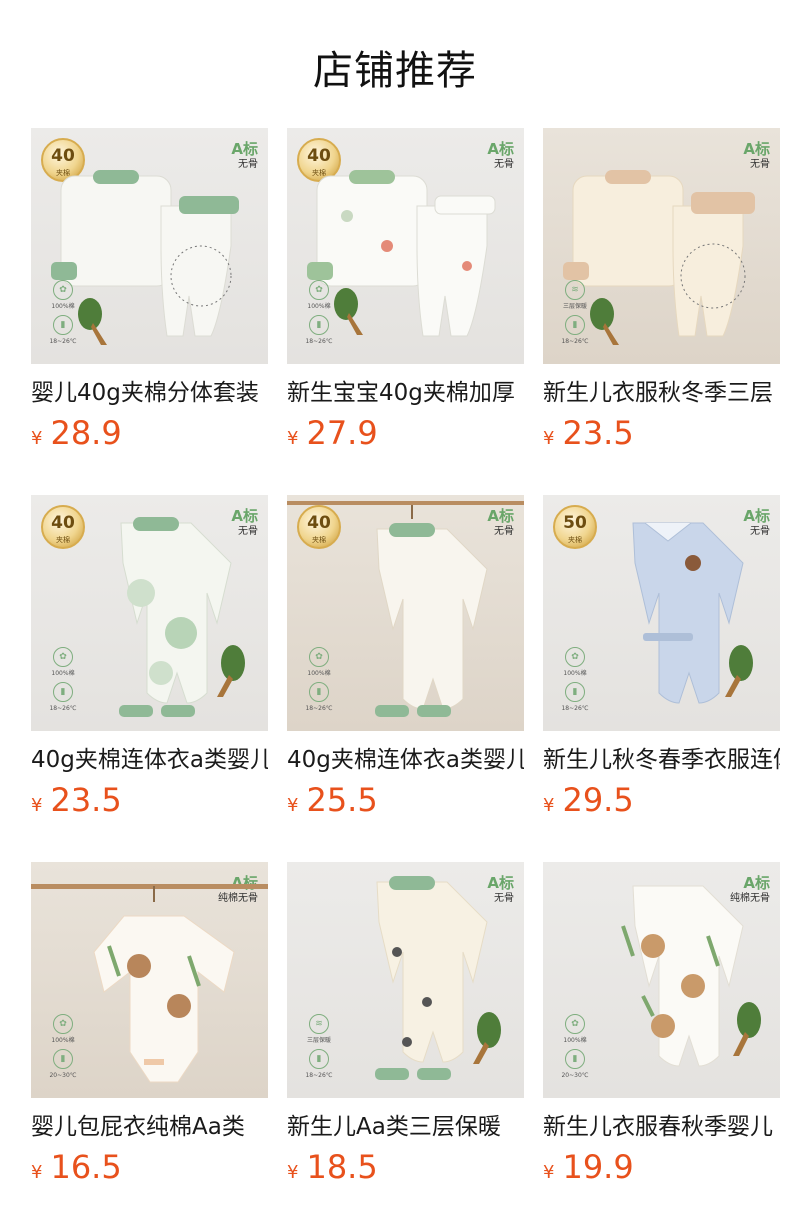  I want to click on product-image: 50 夹棉 A标 无骨 ✿ 100%棉 ▮ 18~26℃, so click(661, 613).